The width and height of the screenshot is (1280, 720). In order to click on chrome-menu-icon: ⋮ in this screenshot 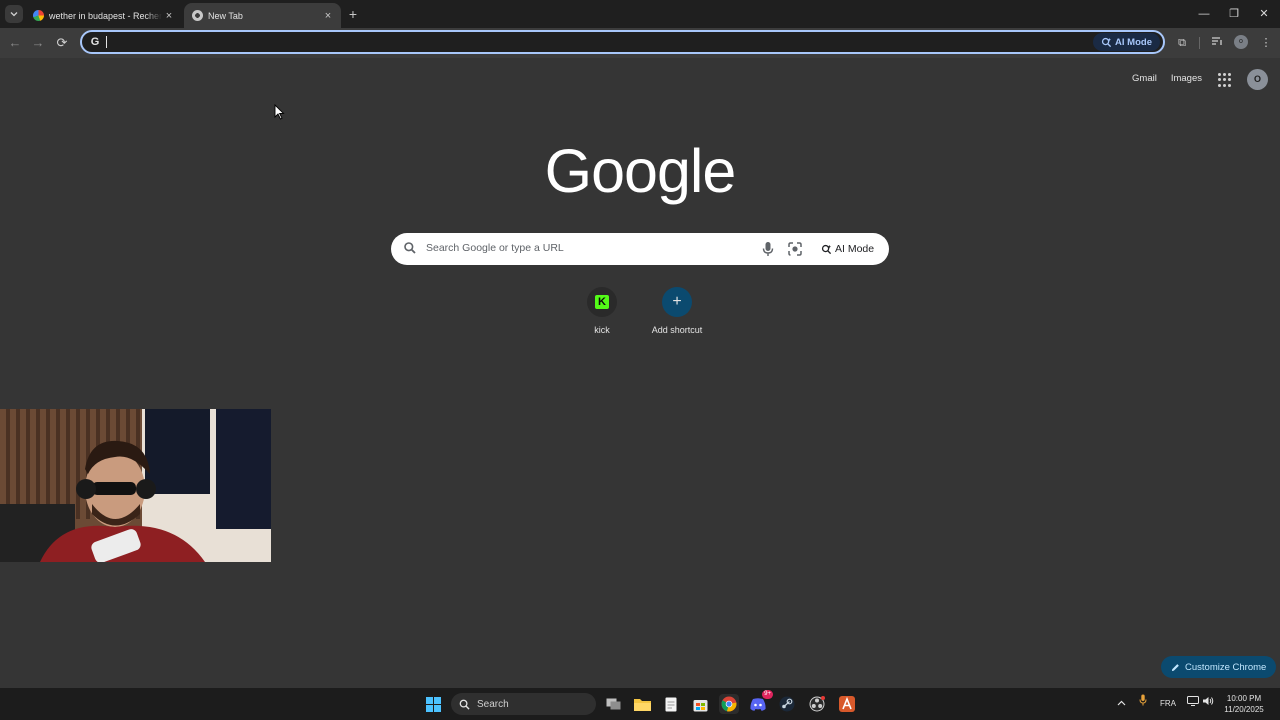, I will do `click(1266, 43)`.